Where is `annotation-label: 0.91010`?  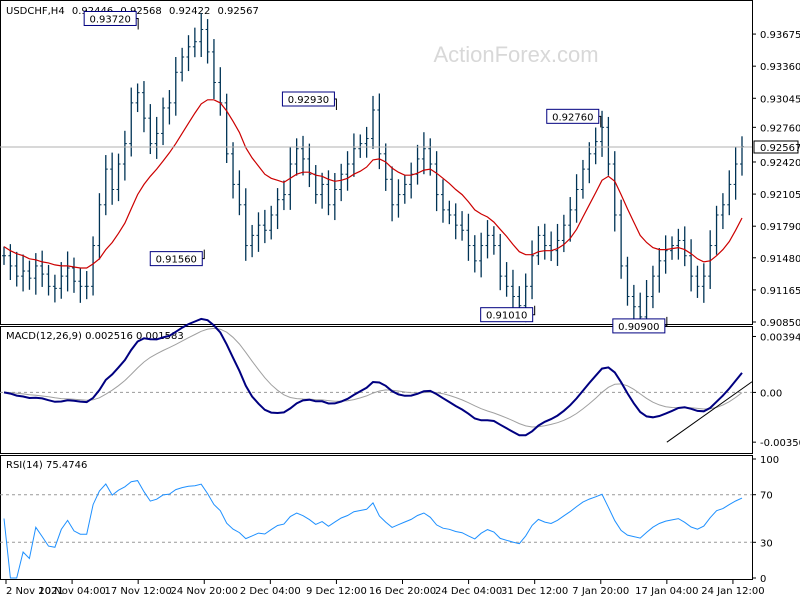 annotation-label: 0.91010 is located at coordinates (506, 316).